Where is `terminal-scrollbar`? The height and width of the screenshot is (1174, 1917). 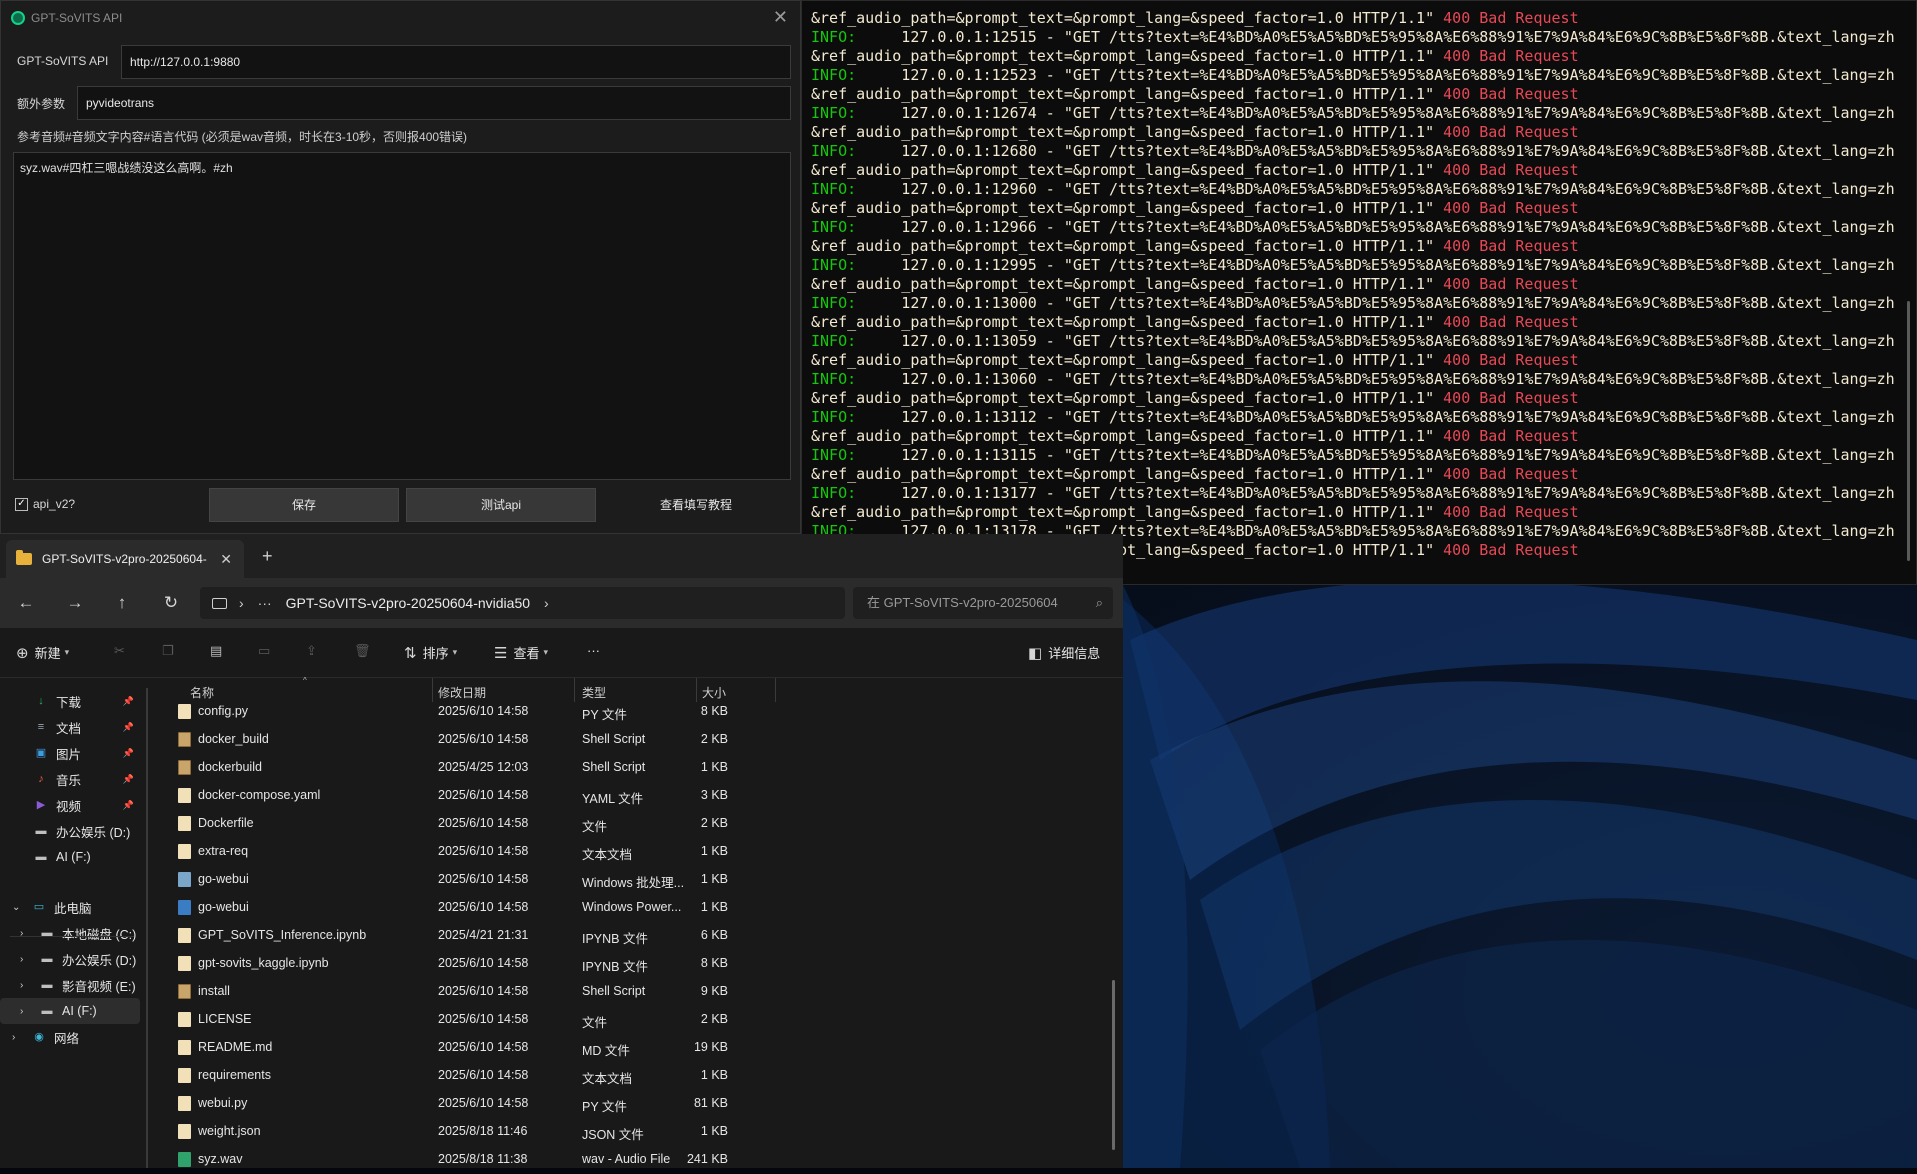 terminal-scrollbar is located at coordinates (1908, 431).